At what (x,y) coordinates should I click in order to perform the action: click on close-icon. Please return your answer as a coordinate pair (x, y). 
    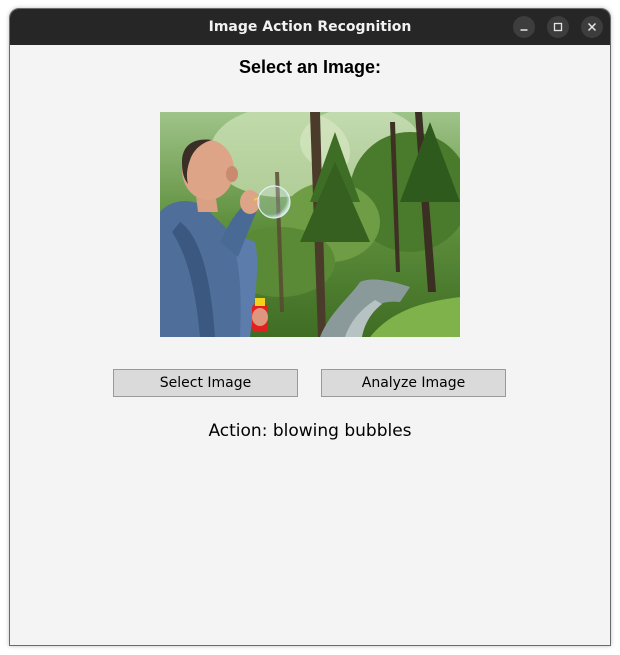
    Looking at the image, I should click on (592, 27).